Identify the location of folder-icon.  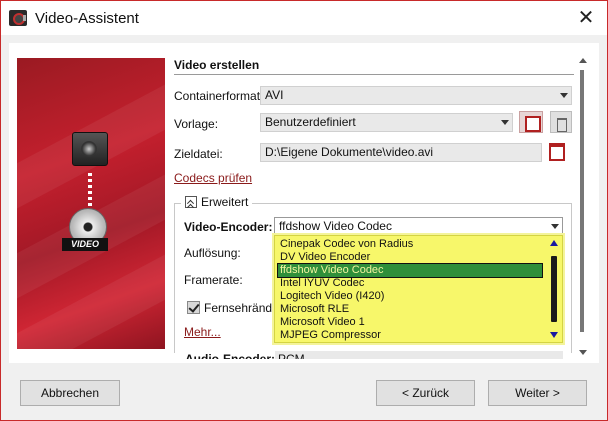
(557, 152).